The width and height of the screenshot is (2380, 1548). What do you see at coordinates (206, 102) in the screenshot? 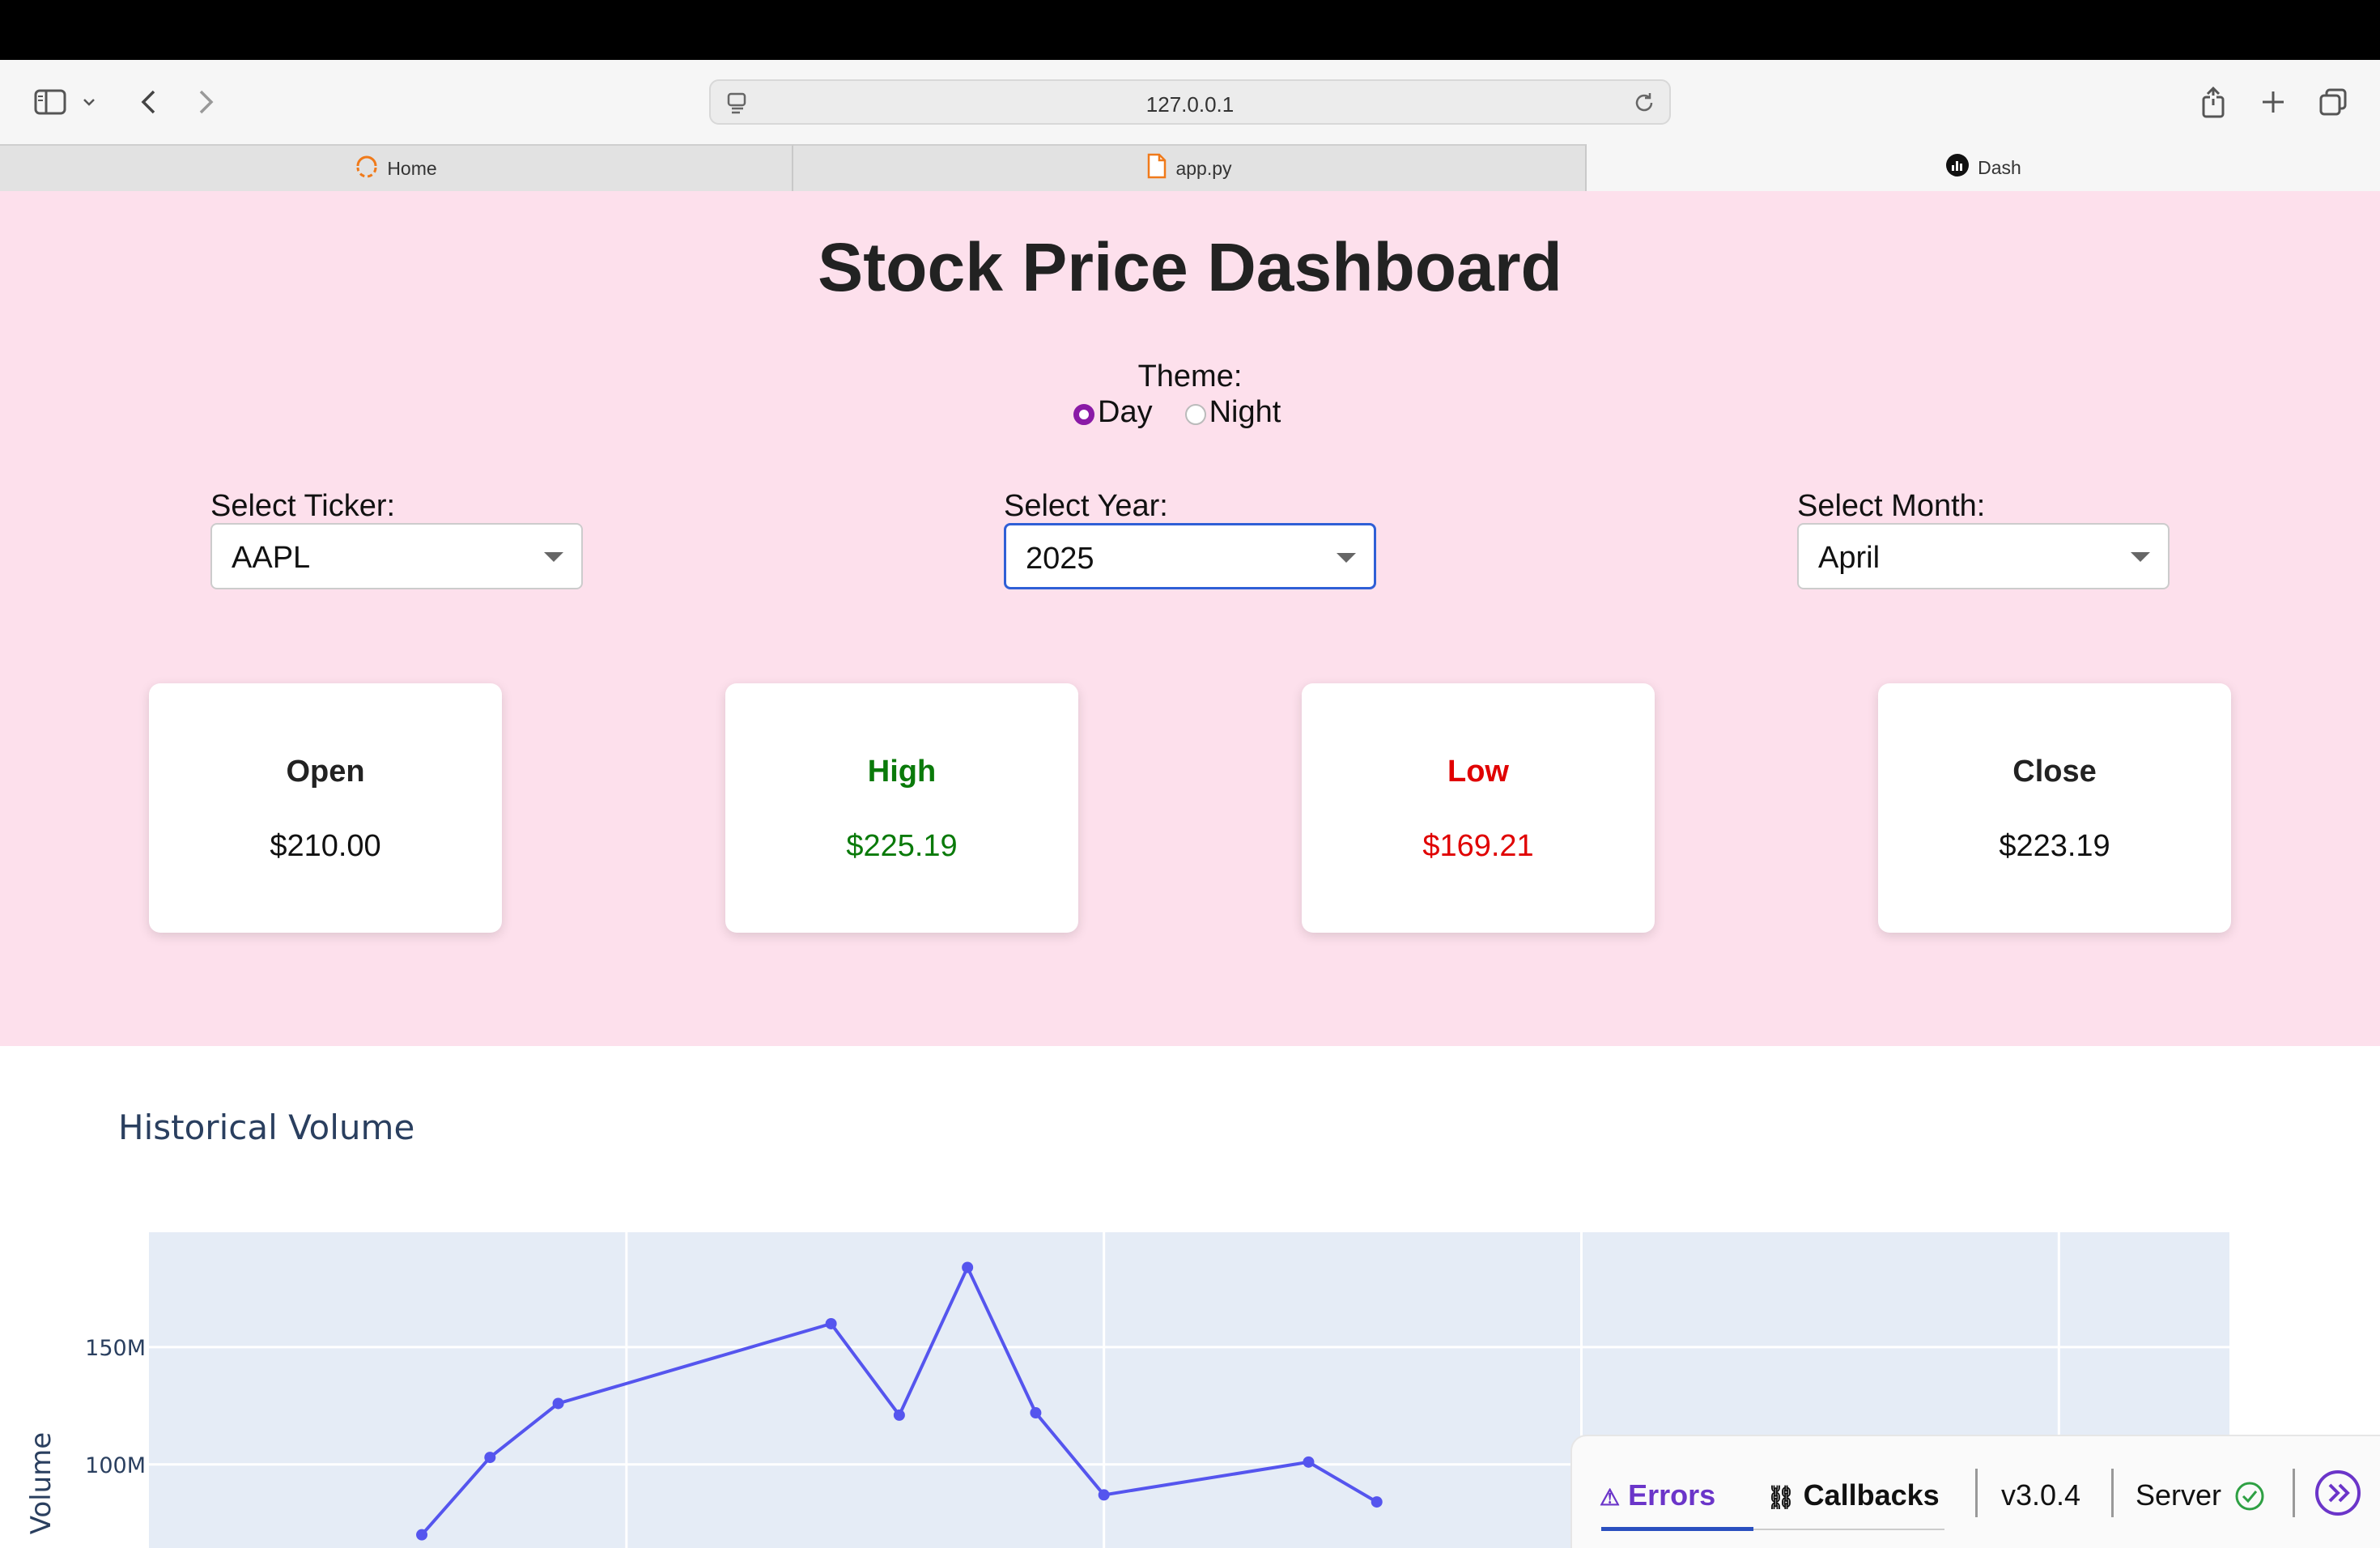
I see `forward-icon` at bounding box center [206, 102].